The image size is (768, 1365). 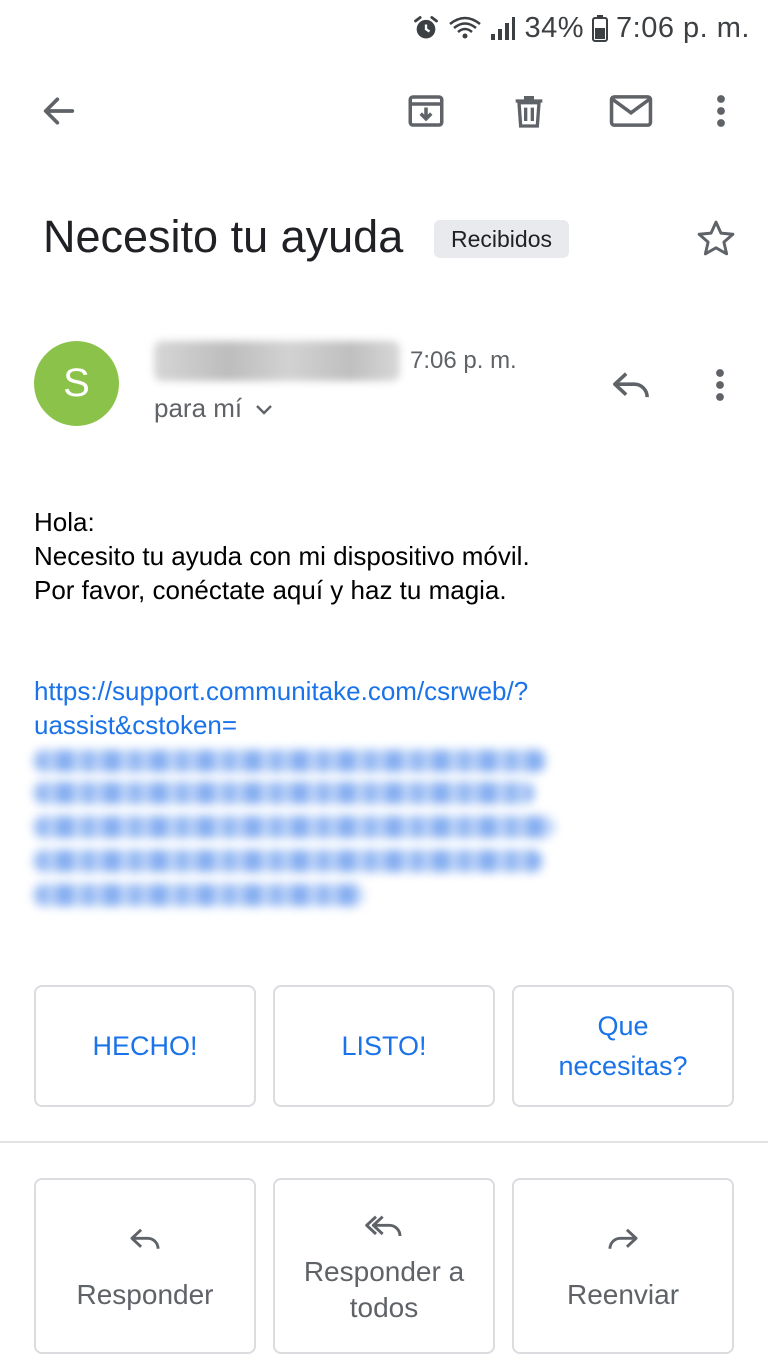 I want to click on smart-replies: HECHO! LISTO! Que necesitas?, so click(x=384, y=1046).